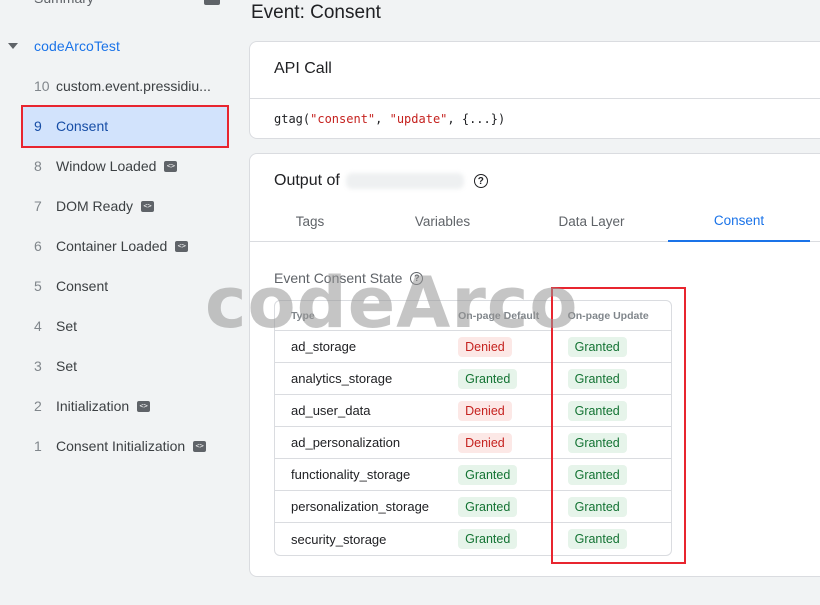  Describe the element at coordinates (38, 246) in the screenshot. I see `event-number: 6` at that location.